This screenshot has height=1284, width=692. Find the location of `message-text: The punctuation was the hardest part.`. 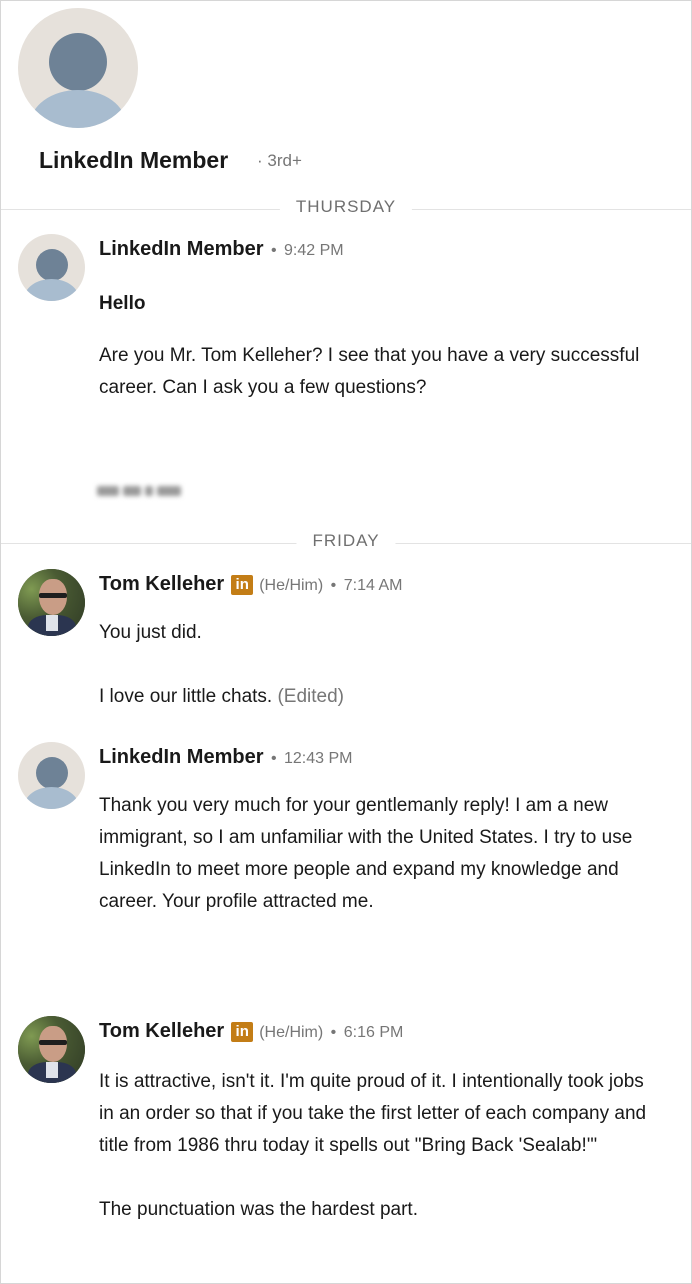

message-text: The punctuation was the hardest part. is located at coordinates (258, 1209).